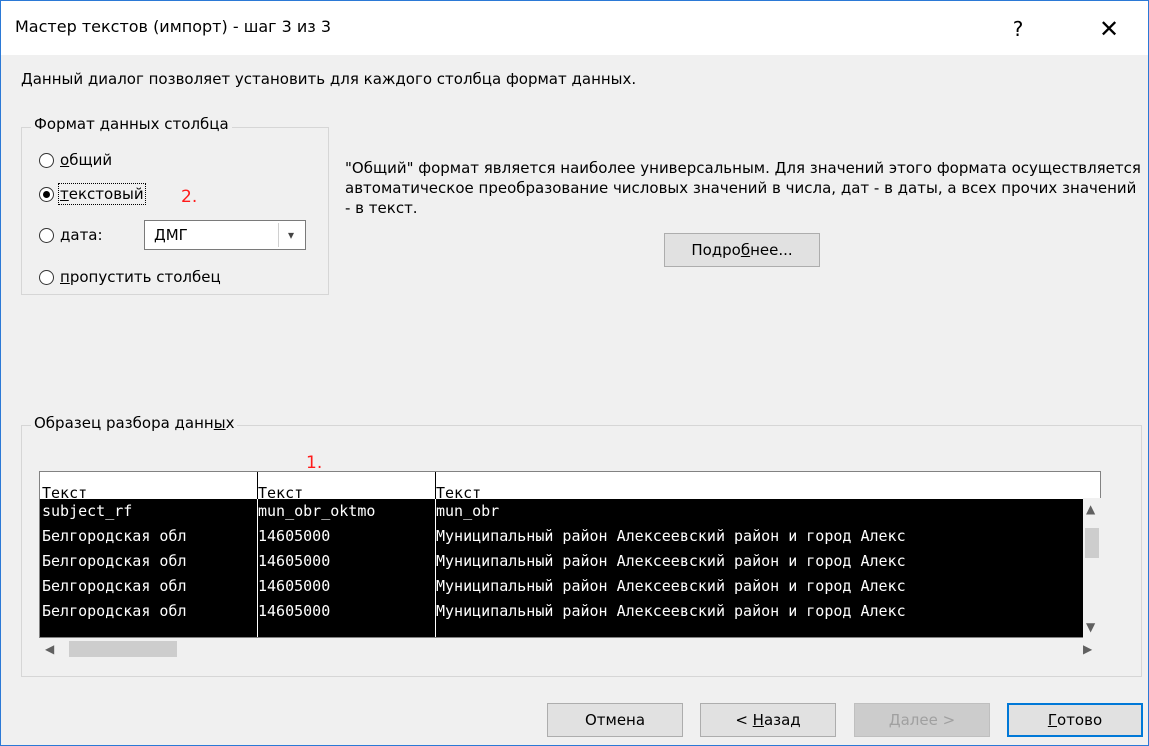 This screenshot has height=746, width=1149. What do you see at coordinates (46, 194) in the screenshot?
I see `radio-text-indicator` at bounding box center [46, 194].